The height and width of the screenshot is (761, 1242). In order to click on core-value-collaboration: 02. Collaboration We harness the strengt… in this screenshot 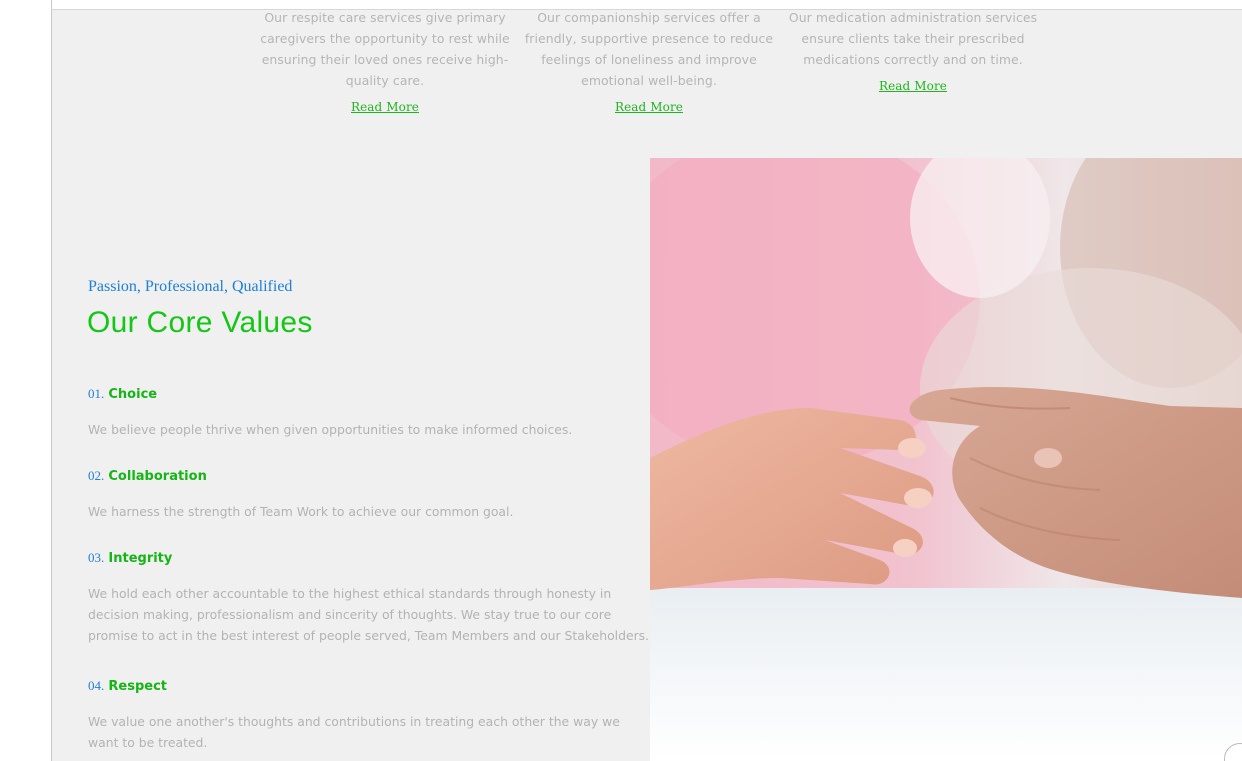, I will do `click(370, 494)`.